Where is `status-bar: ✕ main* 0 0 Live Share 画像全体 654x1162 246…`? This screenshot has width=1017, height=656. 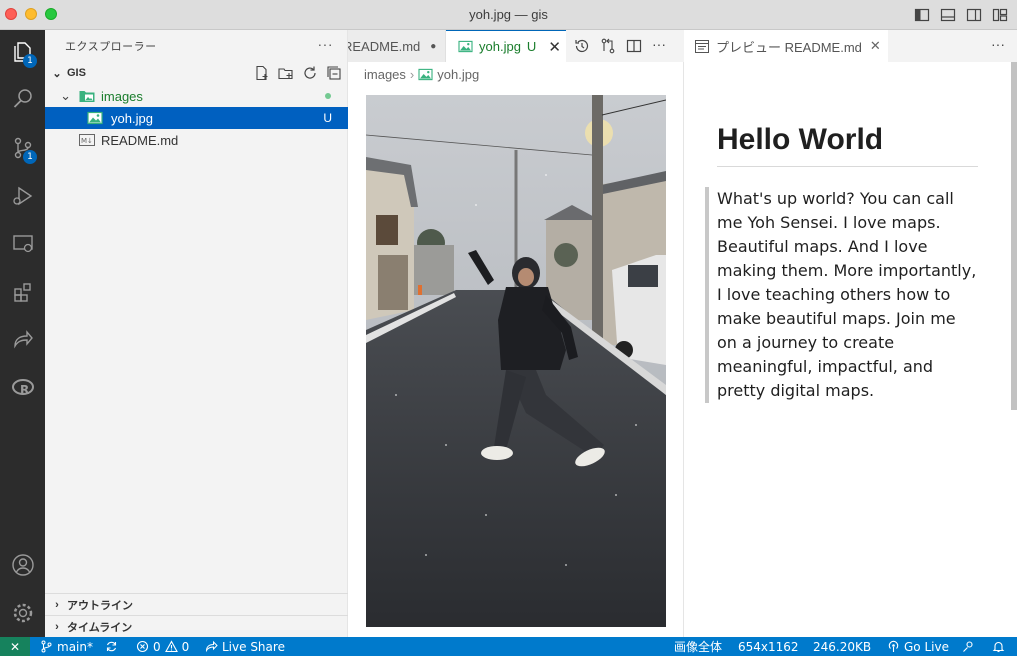 status-bar: ✕ main* 0 0 Live Share 画像全体 654x1162 246… is located at coordinates (508, 646).